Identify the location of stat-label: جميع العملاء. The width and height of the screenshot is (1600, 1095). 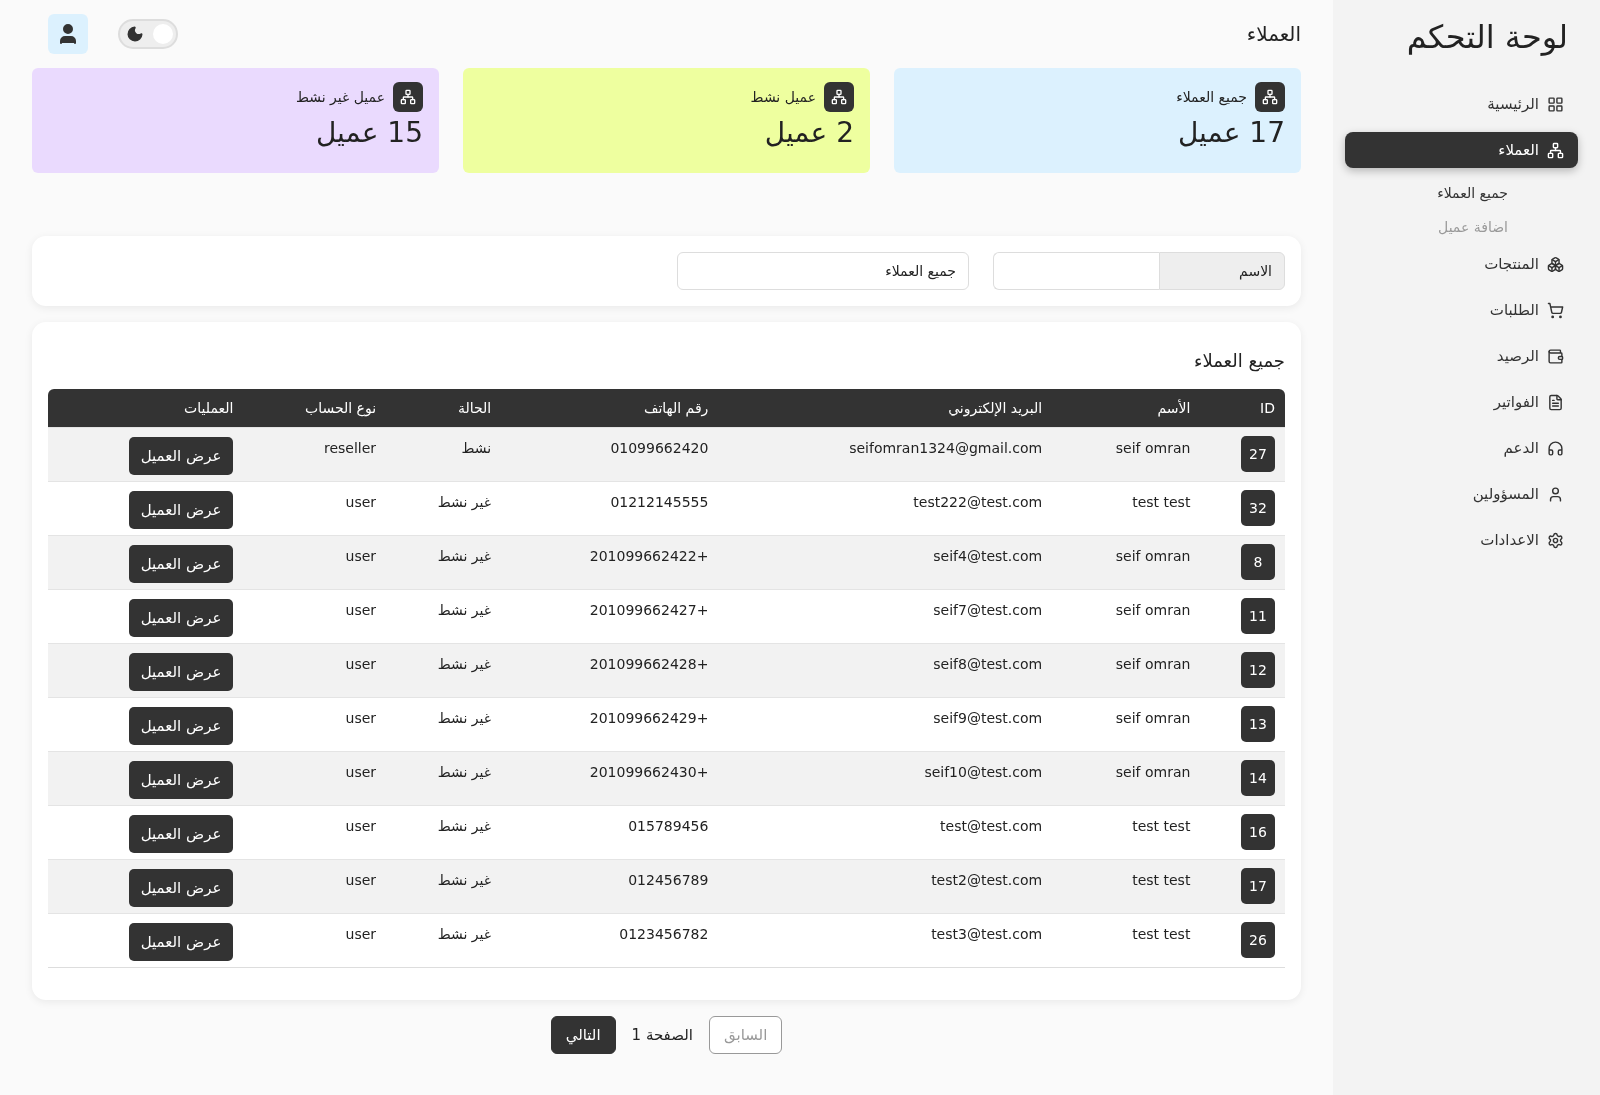
(1211, 97).